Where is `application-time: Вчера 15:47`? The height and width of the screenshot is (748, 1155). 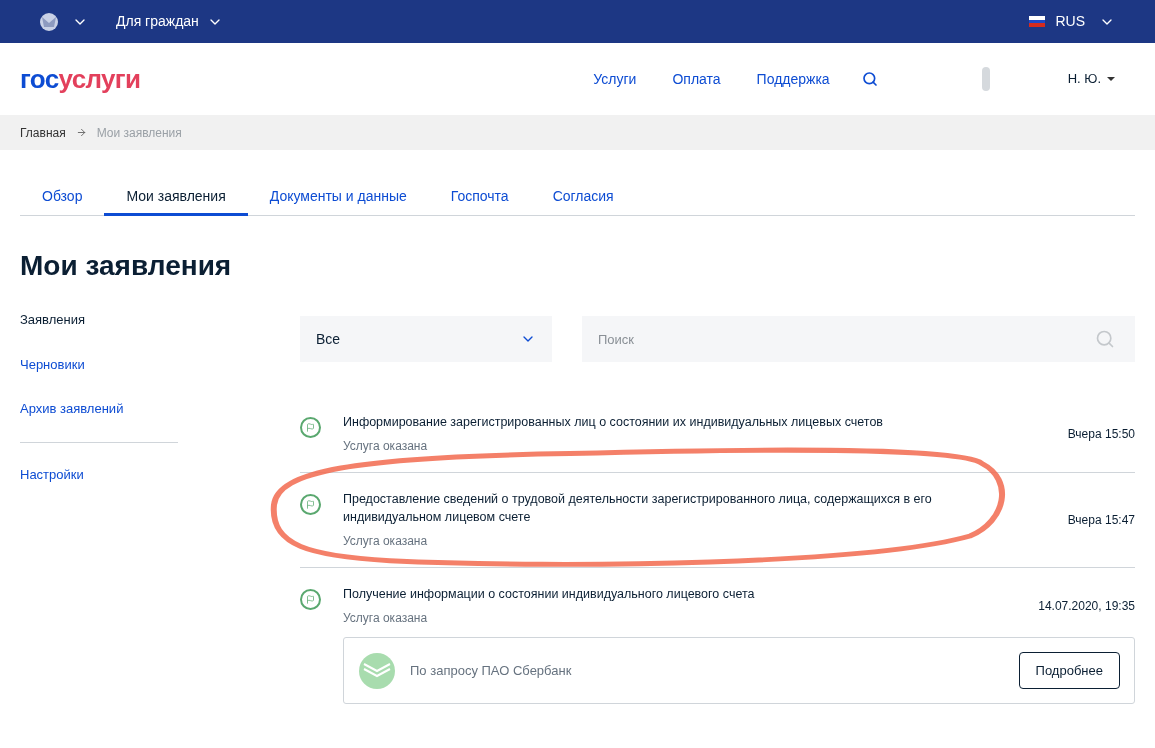 application-time: Вчера 15:47 is located at coordinates (1101, 520).